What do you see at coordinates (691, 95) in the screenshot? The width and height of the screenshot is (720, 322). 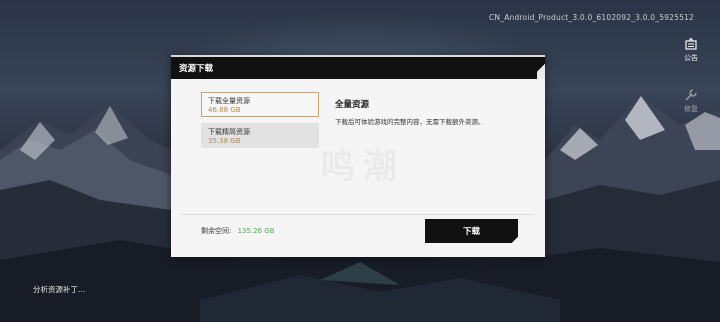 I see `wrench-icon` at bounding box center [691, 95].